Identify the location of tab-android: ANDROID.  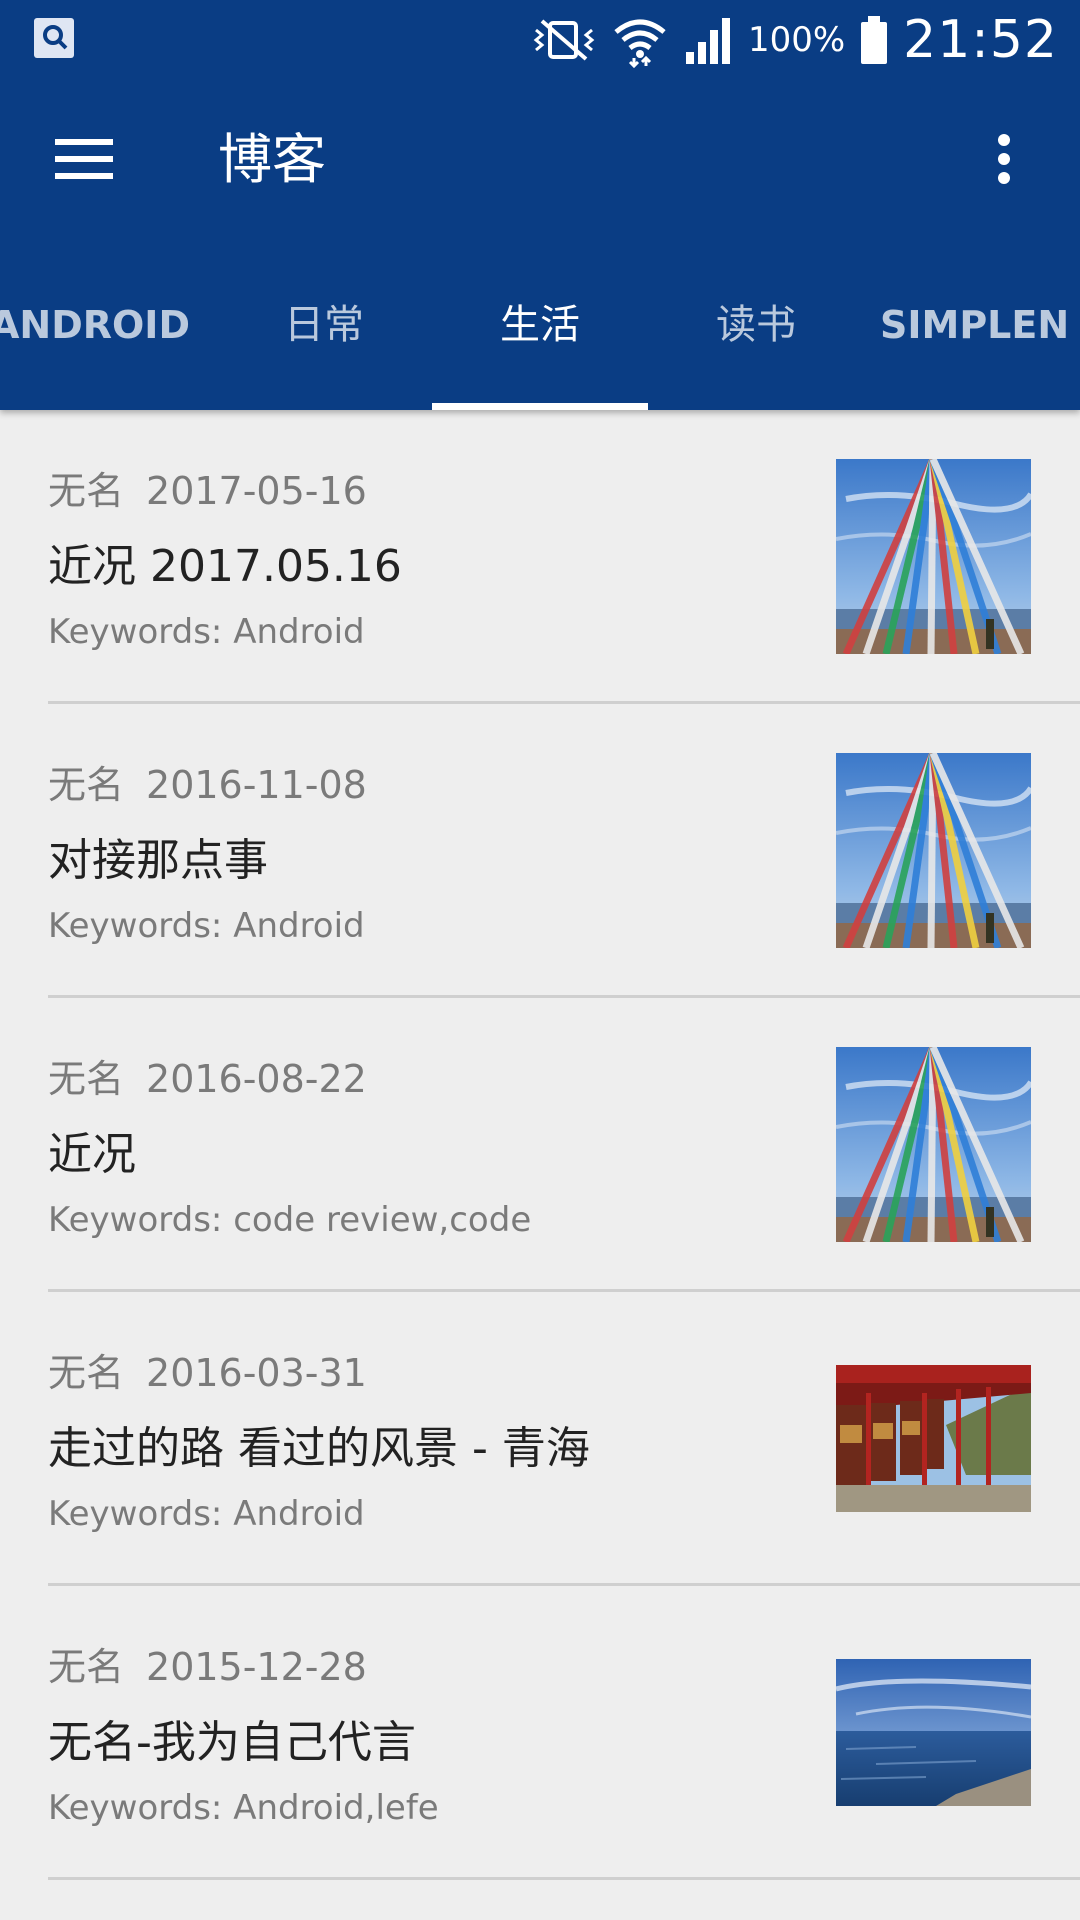
(105, 325).